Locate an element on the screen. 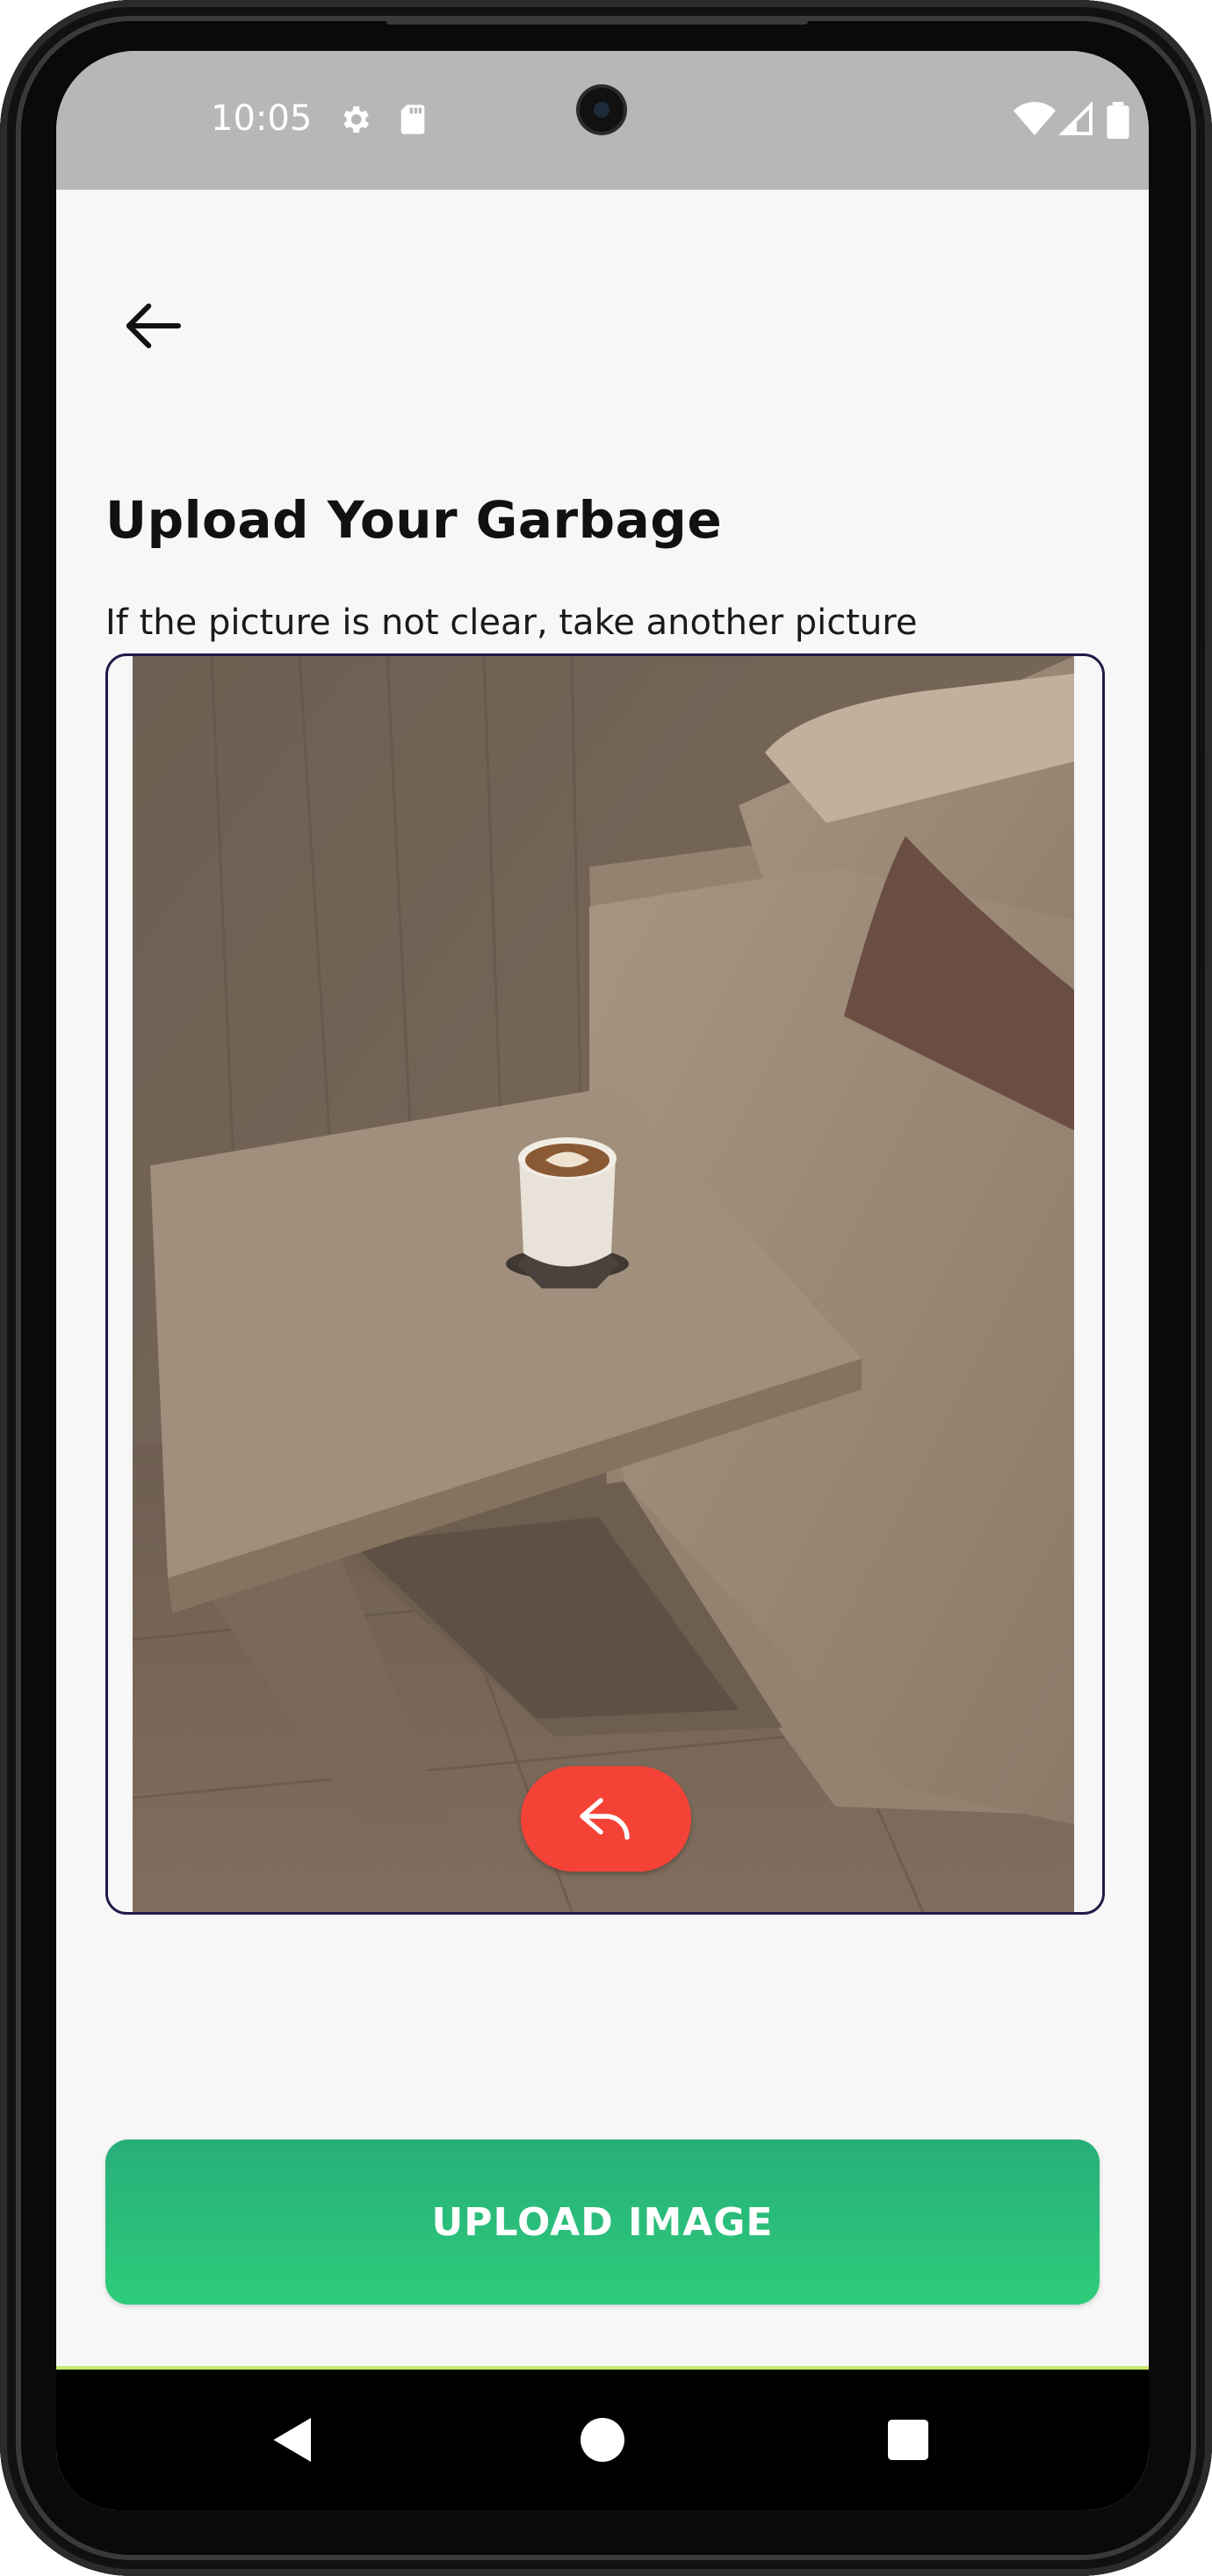 Image resolution: width=1212 pixels, height=2576 pixels. battery-icon is located at coordinates (1118, 122).